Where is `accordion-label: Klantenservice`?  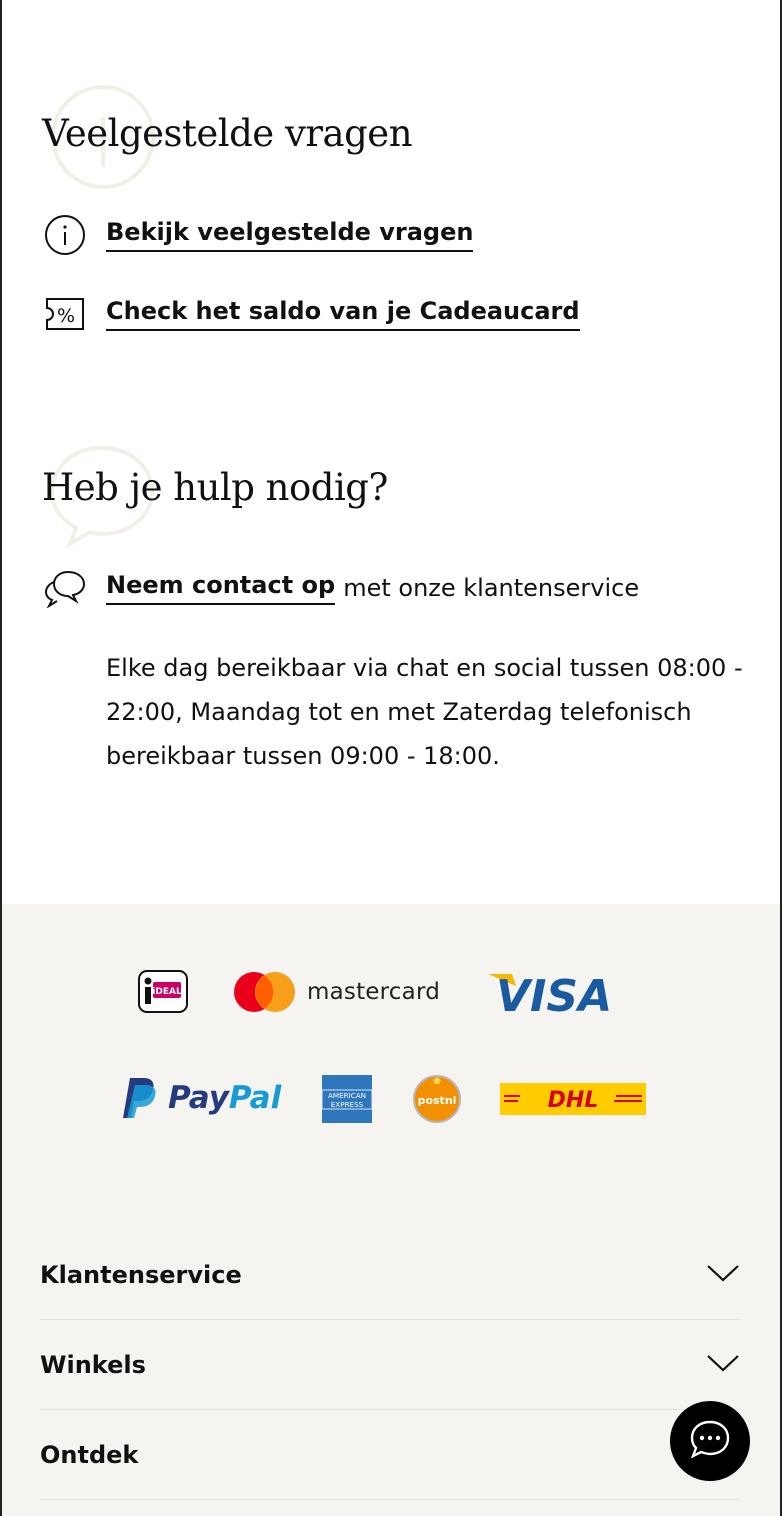
accordion-label: Klantenservice is located at coordinates (141, 1274).